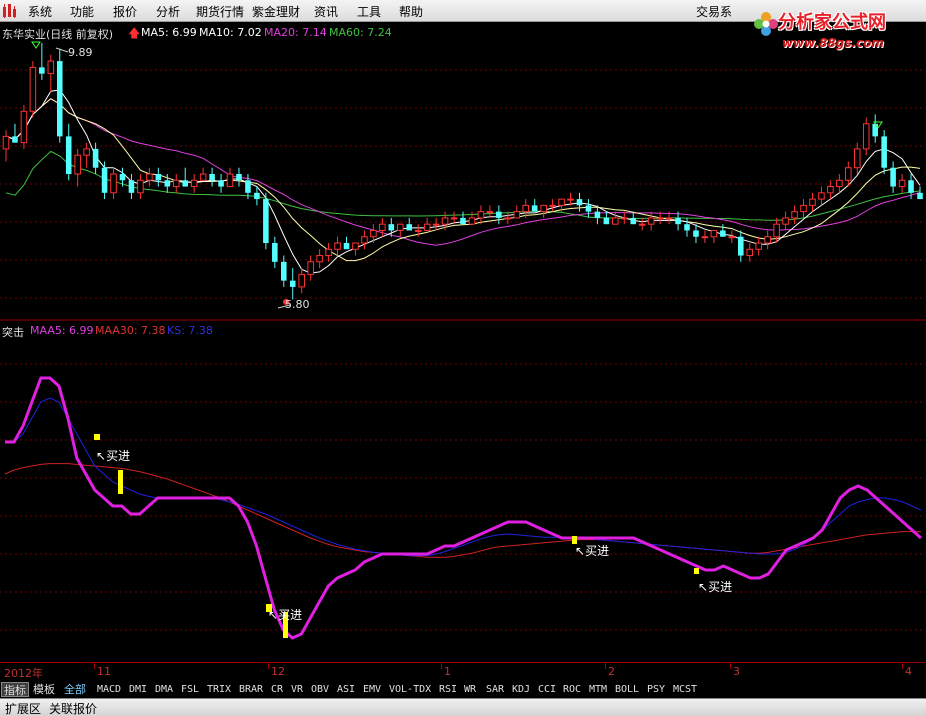 Image resolution: width=926 pixels, height=716 pixels. Describe the element at coordinates (130, 330) in the screenshot. I see `maa30-label: MAA30: 7.38` at that location.